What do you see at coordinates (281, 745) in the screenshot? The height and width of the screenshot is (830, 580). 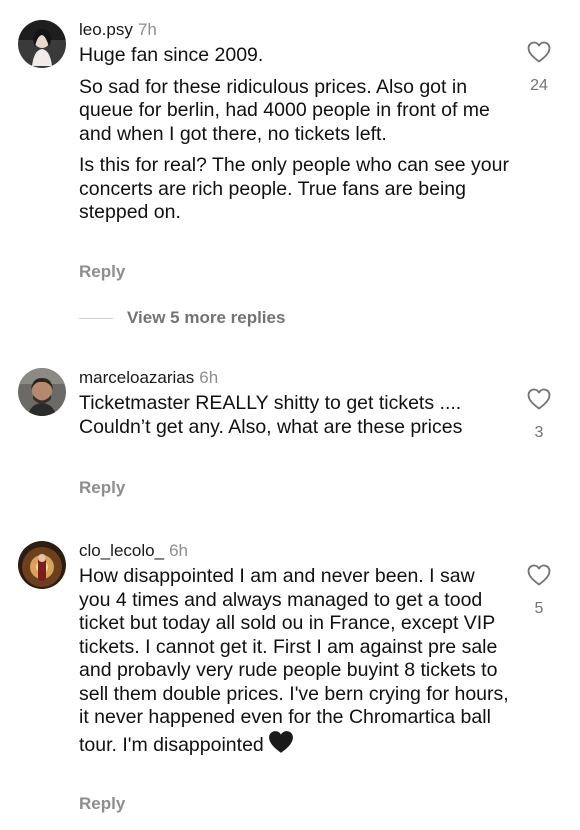 I see `black-heart-icon` at bounding box center [281, 745].